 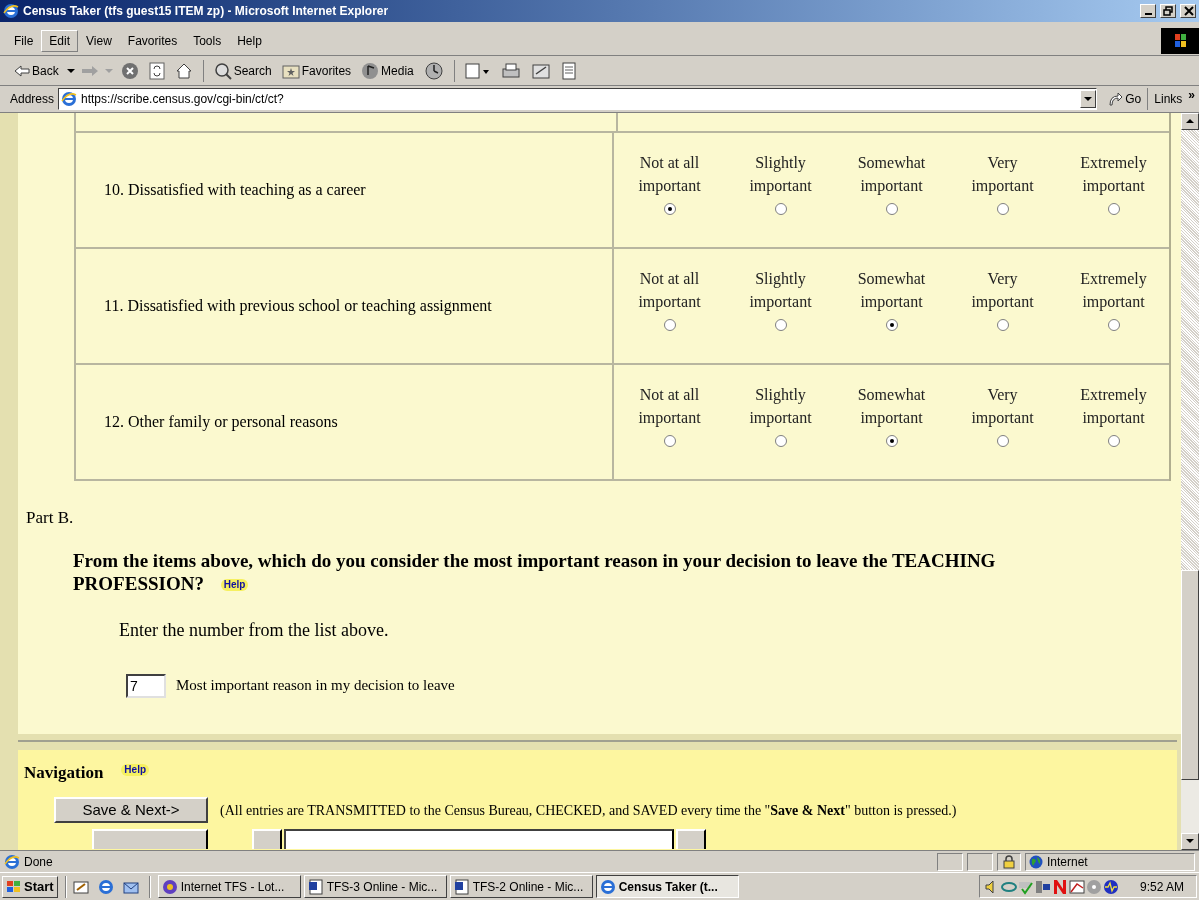 I want to click on menu-item: Favorites, so click(x=152, y=40).